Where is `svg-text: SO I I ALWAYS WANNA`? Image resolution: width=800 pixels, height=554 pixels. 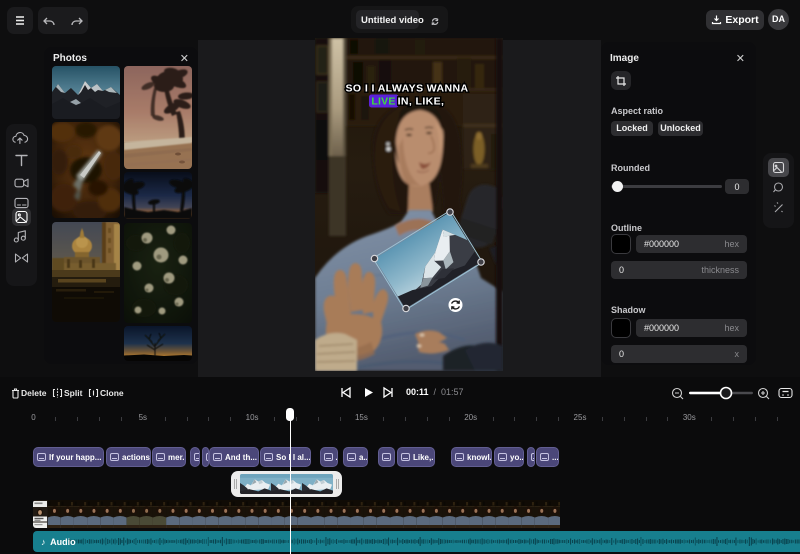
svg-text: SO I I ALWAYS WANNA is located at coordinates (407, 89).